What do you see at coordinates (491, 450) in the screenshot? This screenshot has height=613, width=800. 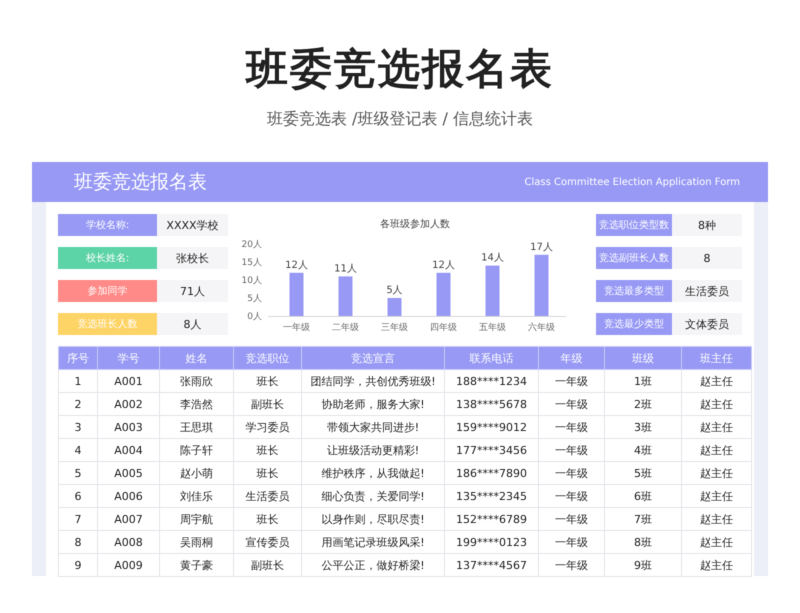 I see `table-cell: 177****3456` at bounding box center [491, 450].